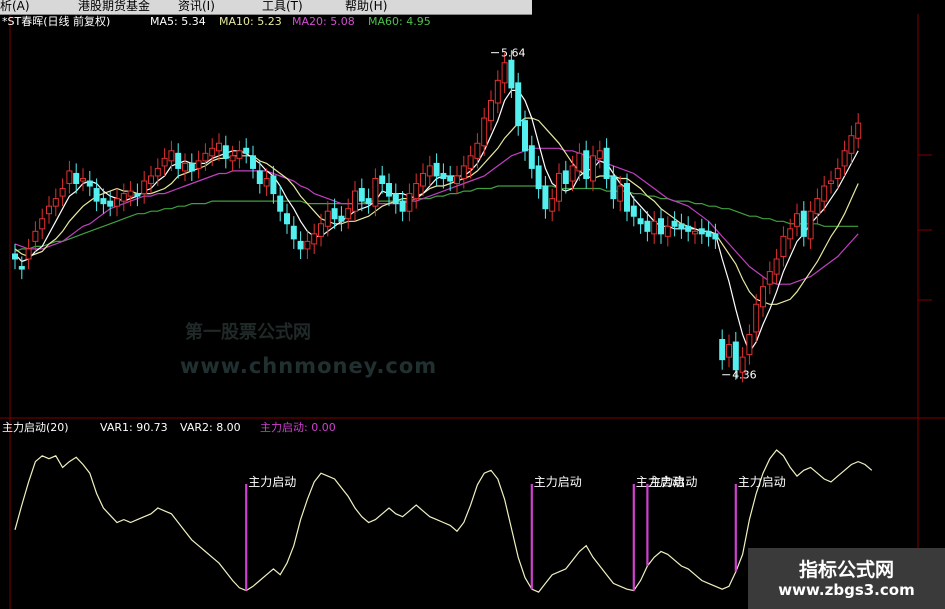  Describe the element at coordinates (272, 482) in the screenshot. I see `signal-label: 主力启动` at that location.